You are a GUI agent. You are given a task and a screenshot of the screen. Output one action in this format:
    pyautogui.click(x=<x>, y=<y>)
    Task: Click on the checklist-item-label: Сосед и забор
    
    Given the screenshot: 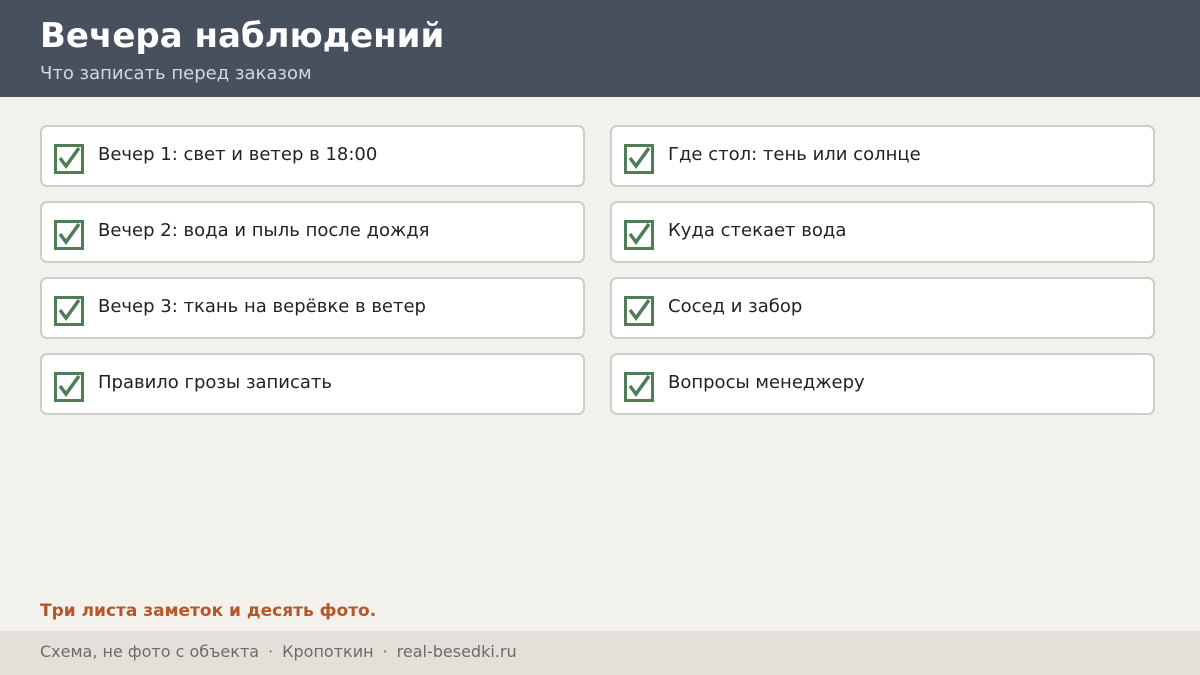 What is the action you would take?
    pyautogui.click(x=735, y=306)
    